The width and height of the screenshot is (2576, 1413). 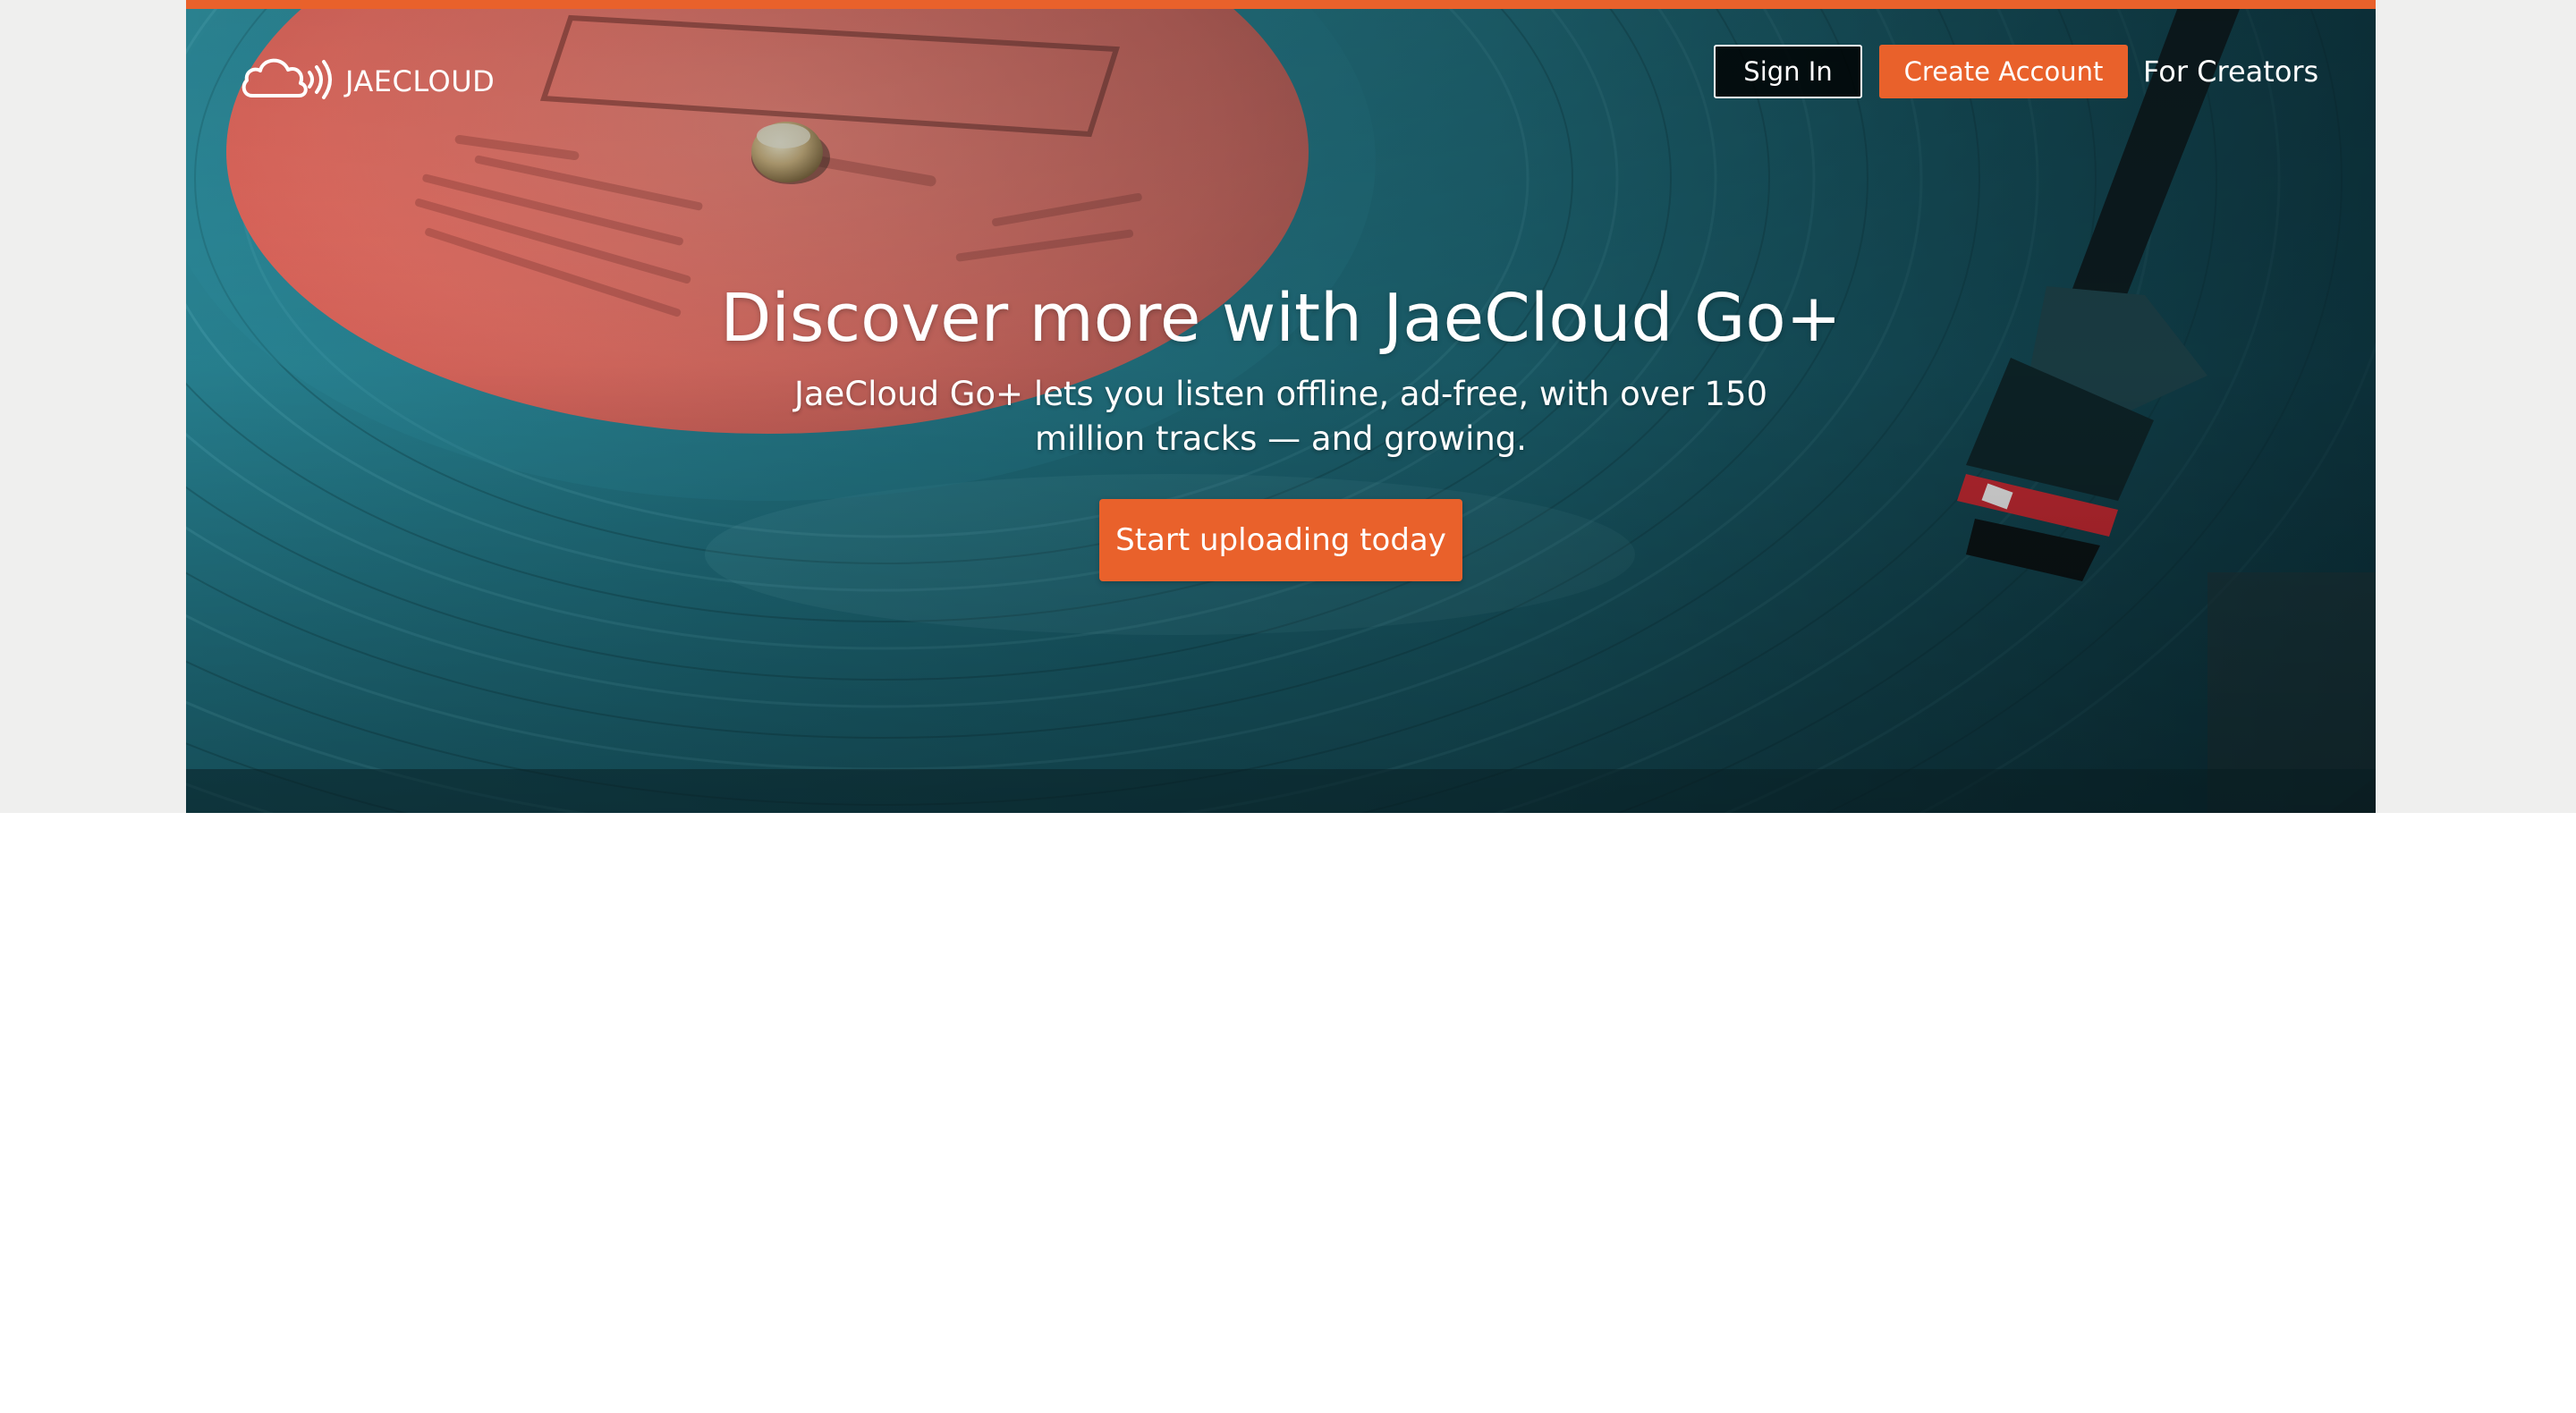 What do you see at coordinates (287, 78) in the screenshot?
I see `cloud-signal-icon` at bounding box center [287, 78].